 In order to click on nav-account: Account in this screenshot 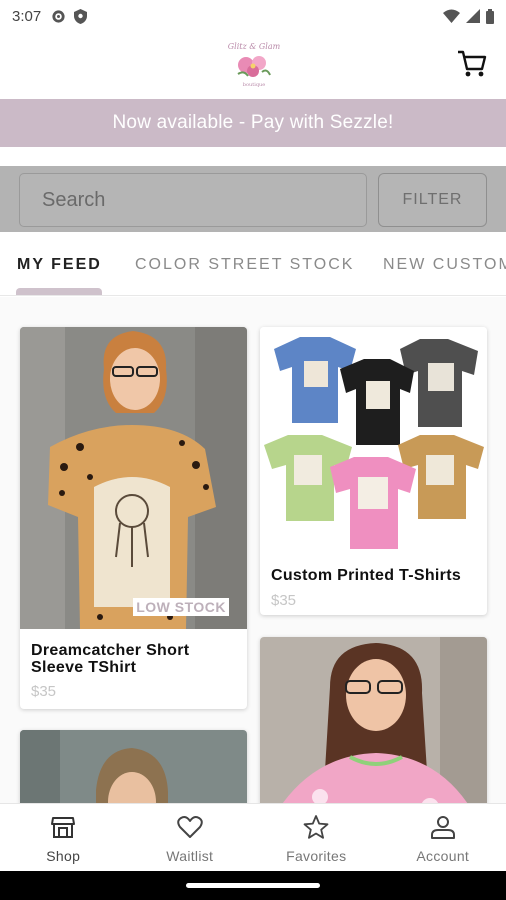, I will do `click(443, 837)`.